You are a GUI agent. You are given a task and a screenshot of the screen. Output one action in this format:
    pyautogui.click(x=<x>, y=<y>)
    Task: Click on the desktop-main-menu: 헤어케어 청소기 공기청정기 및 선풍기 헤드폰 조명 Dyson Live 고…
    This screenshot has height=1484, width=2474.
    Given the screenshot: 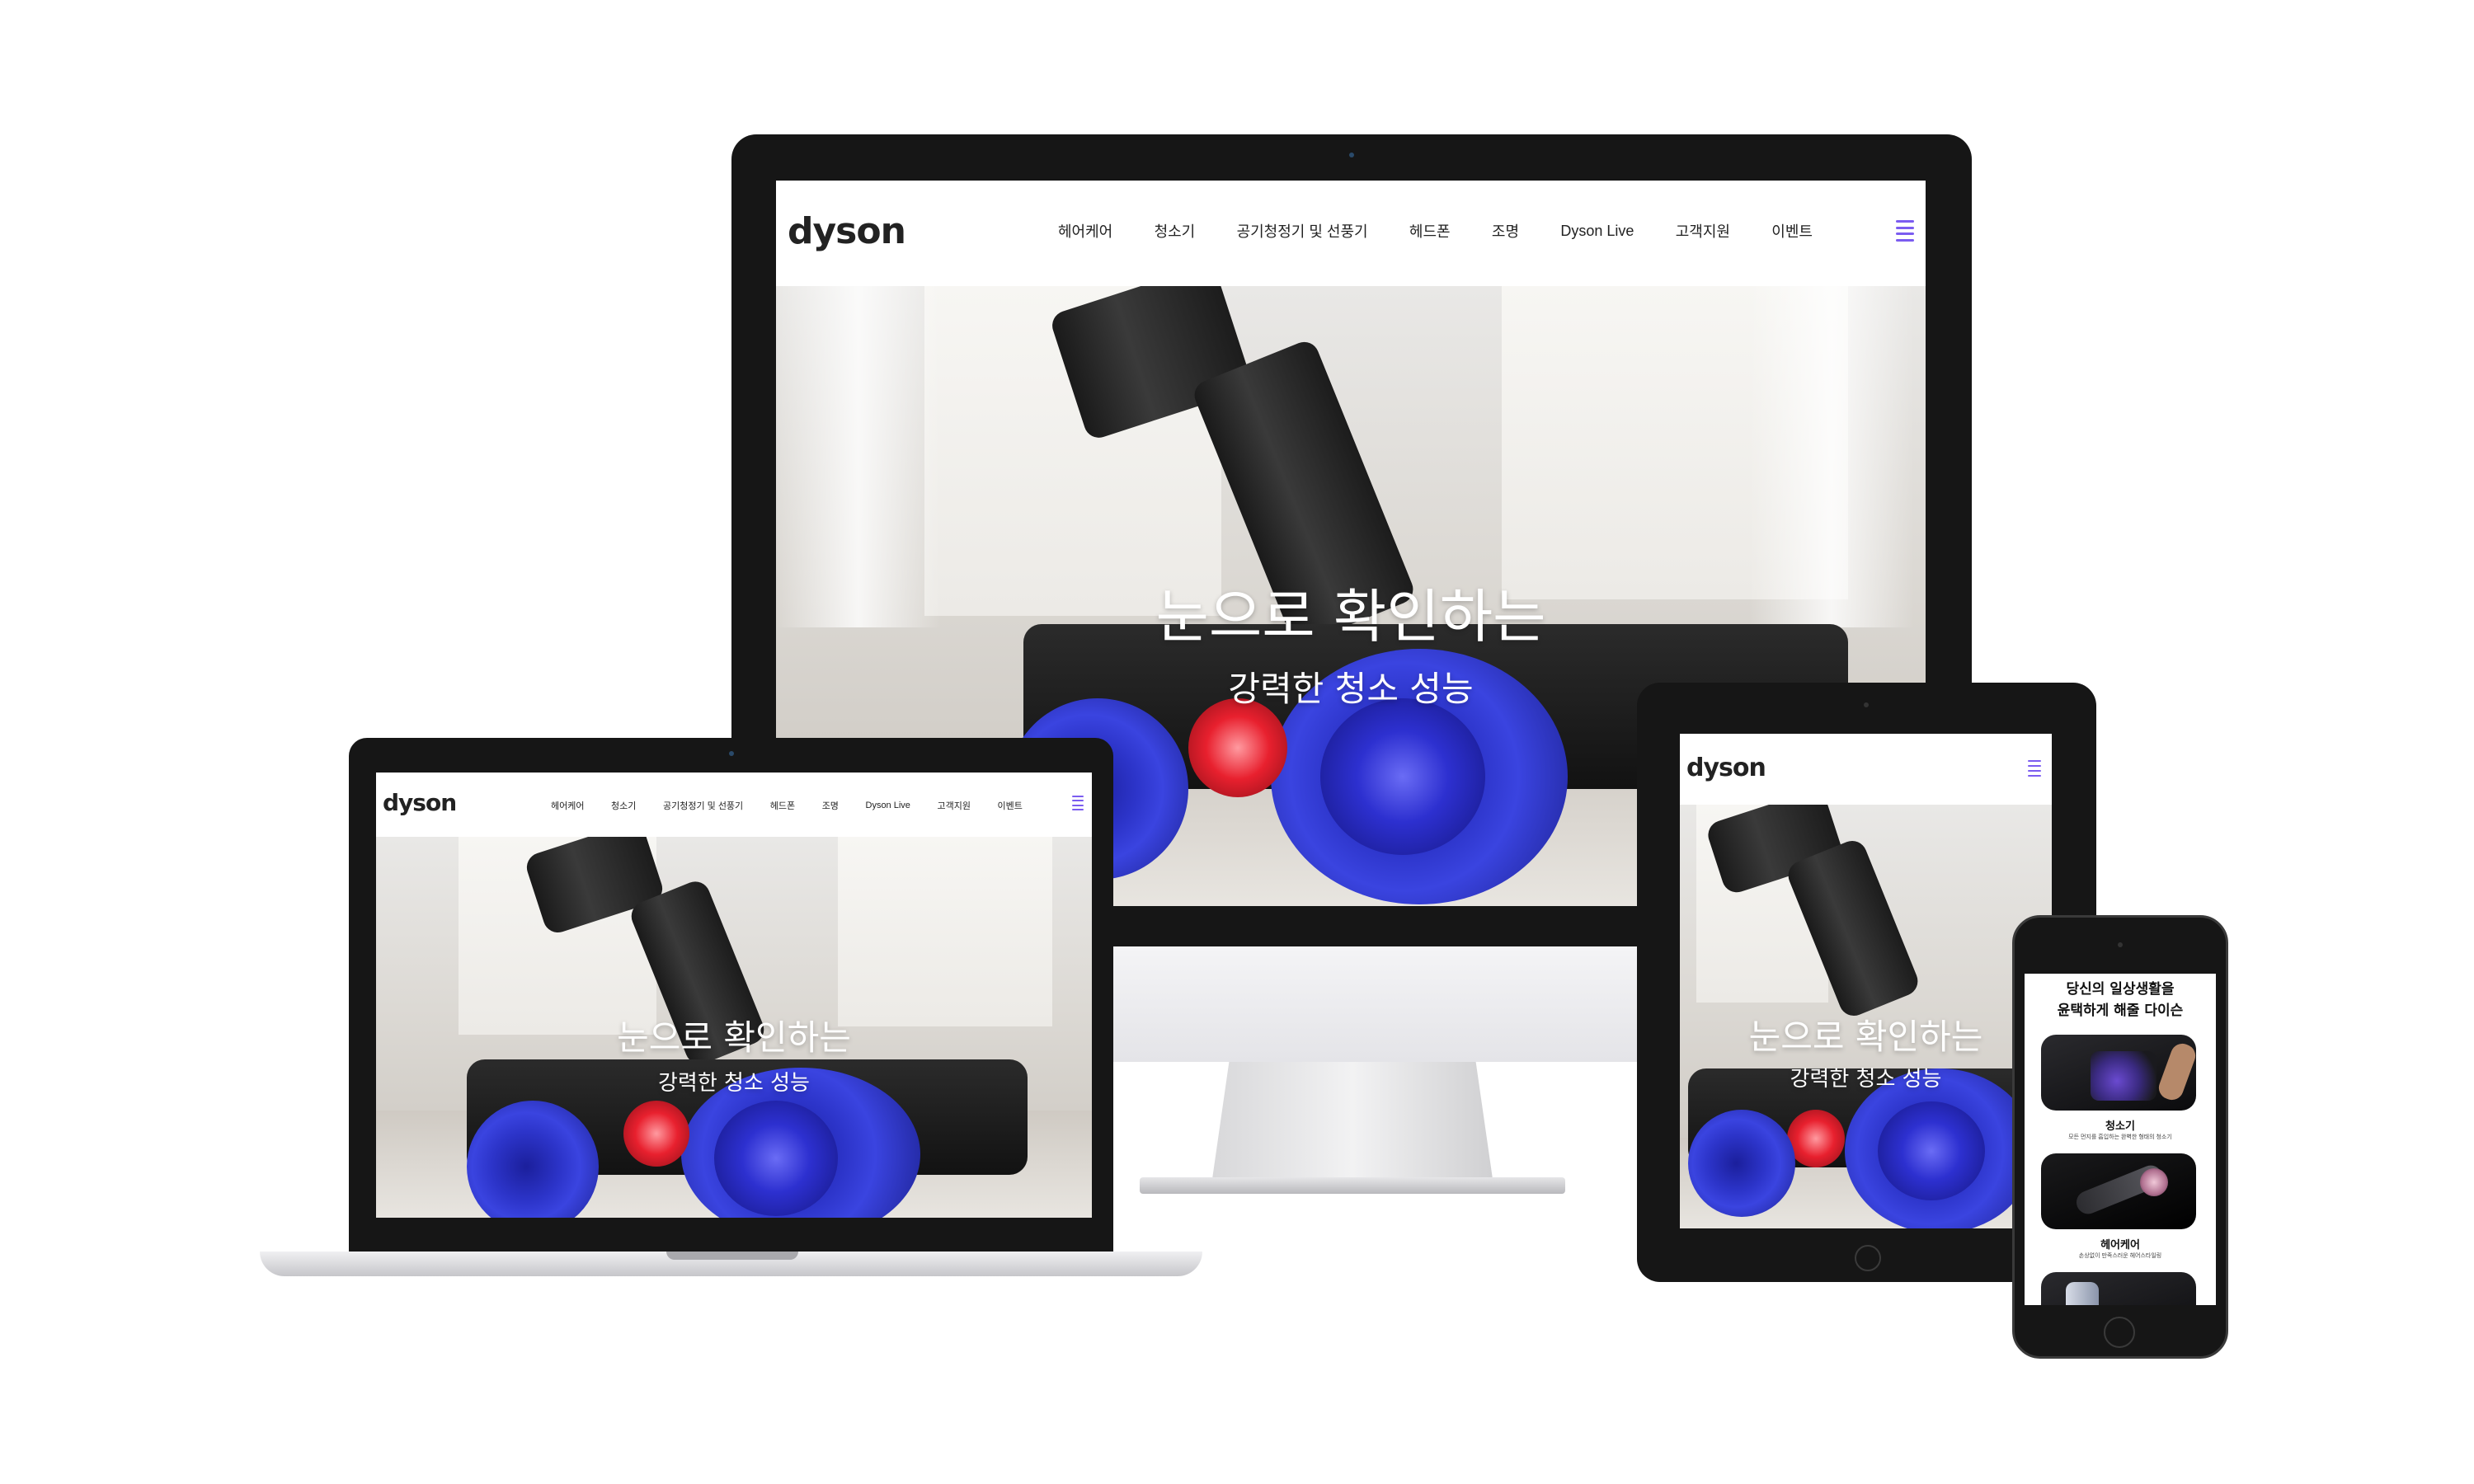 What is the action you would take?
    pyautogui.click(x=1435, y=231)
    